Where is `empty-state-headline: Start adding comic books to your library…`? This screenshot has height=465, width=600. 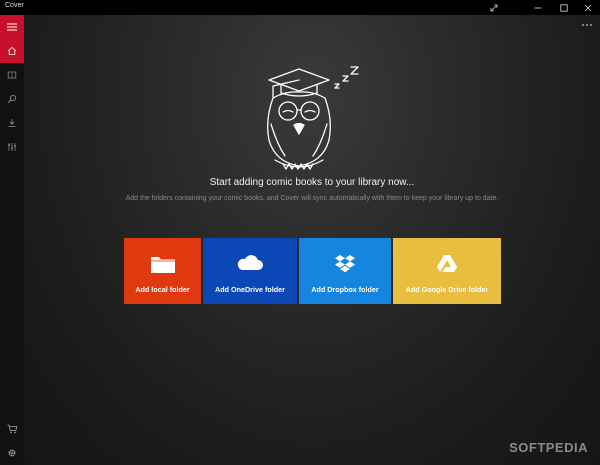 empty-state-headline: Start adding comic books to your library… is located at coordinates (312, 182).